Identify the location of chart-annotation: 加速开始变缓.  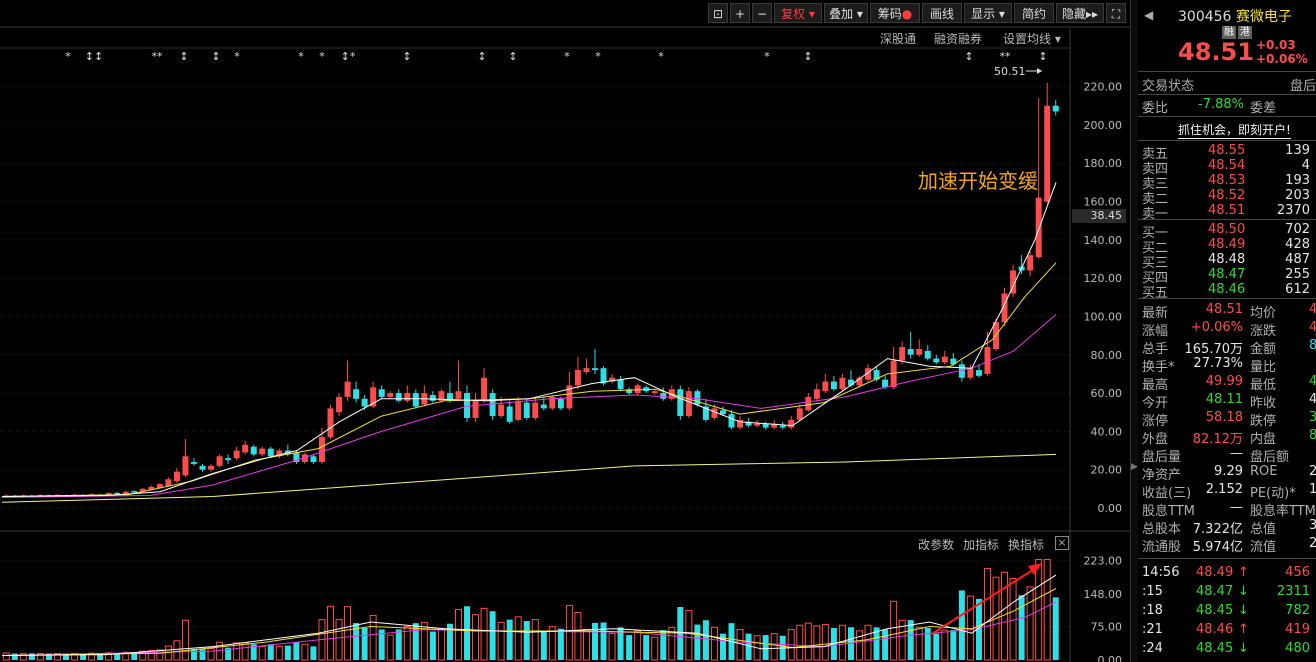
(978, 181).